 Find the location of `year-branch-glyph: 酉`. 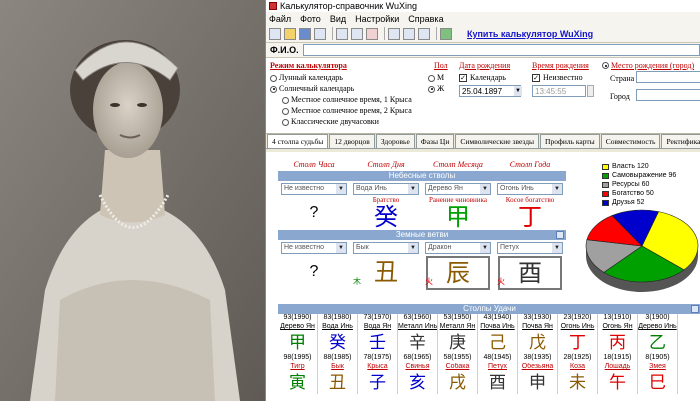

year-branch-glyph: 酉 is located at coordinates (530, 273).